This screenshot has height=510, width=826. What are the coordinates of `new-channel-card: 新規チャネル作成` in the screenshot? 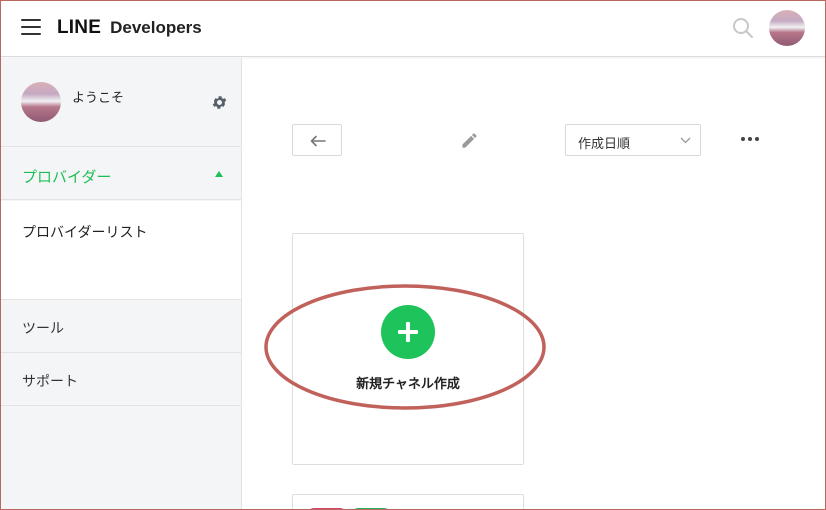 It's located at (408, 349).